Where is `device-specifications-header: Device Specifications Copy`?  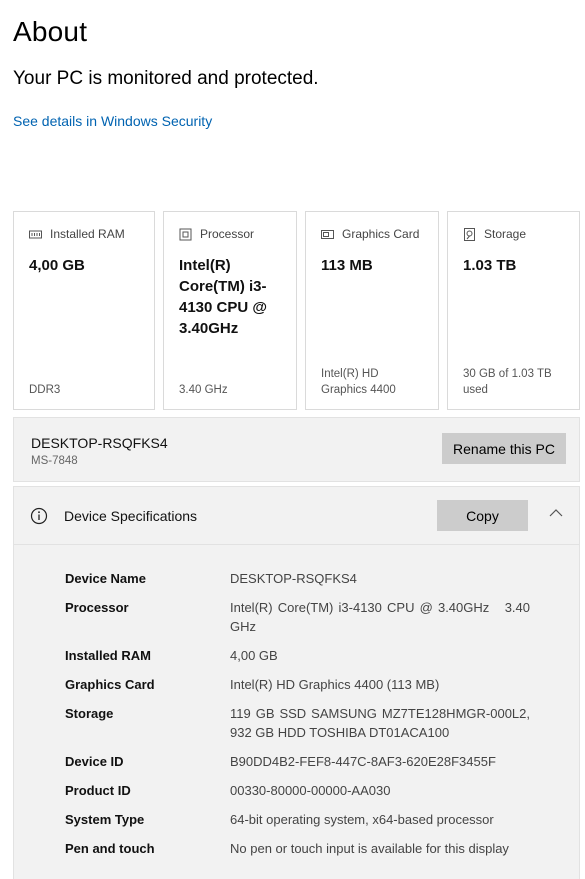
device-specifications-header: Device Specifications Copy is located at coordinates (296, 516).